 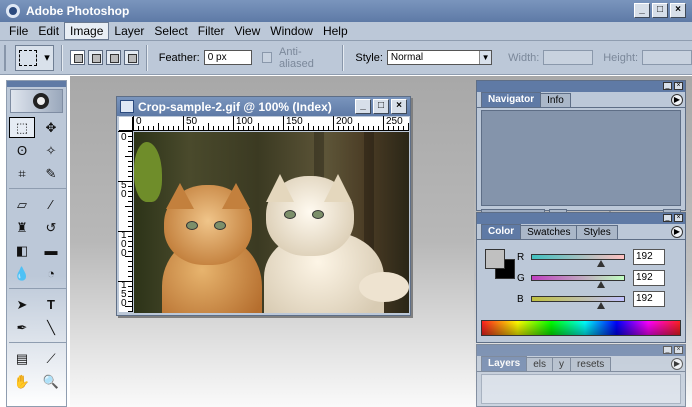 I want to click on options-bar-grip, so click(x=6, y=57).